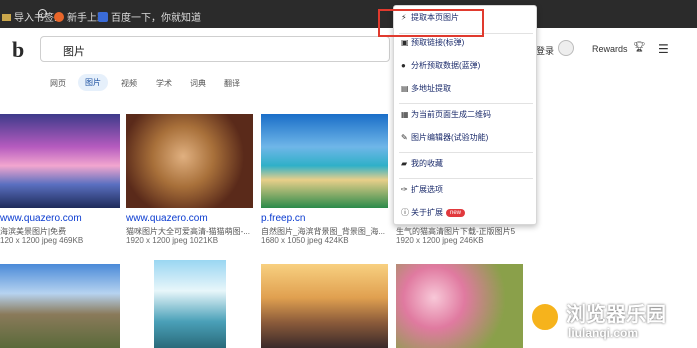 This screenshot has width=697, height=348. What do you see at coordinates (466, 194) in the screenshot?
I see `menu-item-extension-options: ✑ 扩展选项` at bounding box center [466, 194].